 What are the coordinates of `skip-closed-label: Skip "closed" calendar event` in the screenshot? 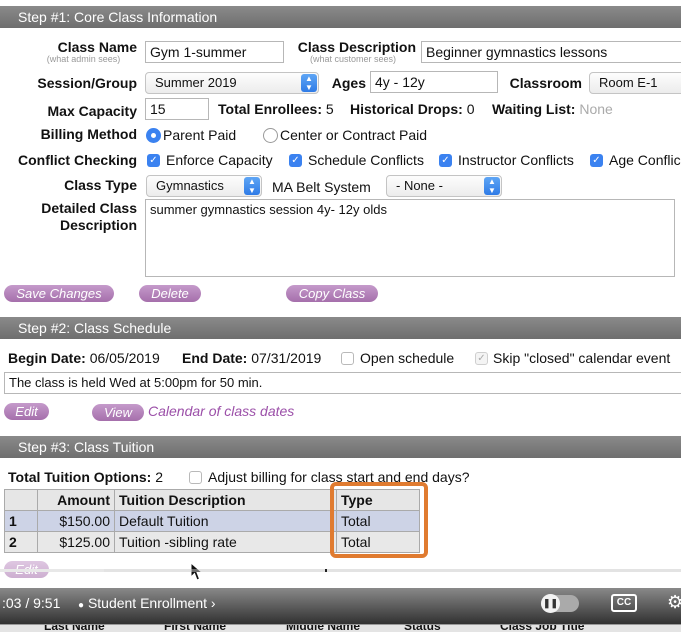 It's located at (582, 358).